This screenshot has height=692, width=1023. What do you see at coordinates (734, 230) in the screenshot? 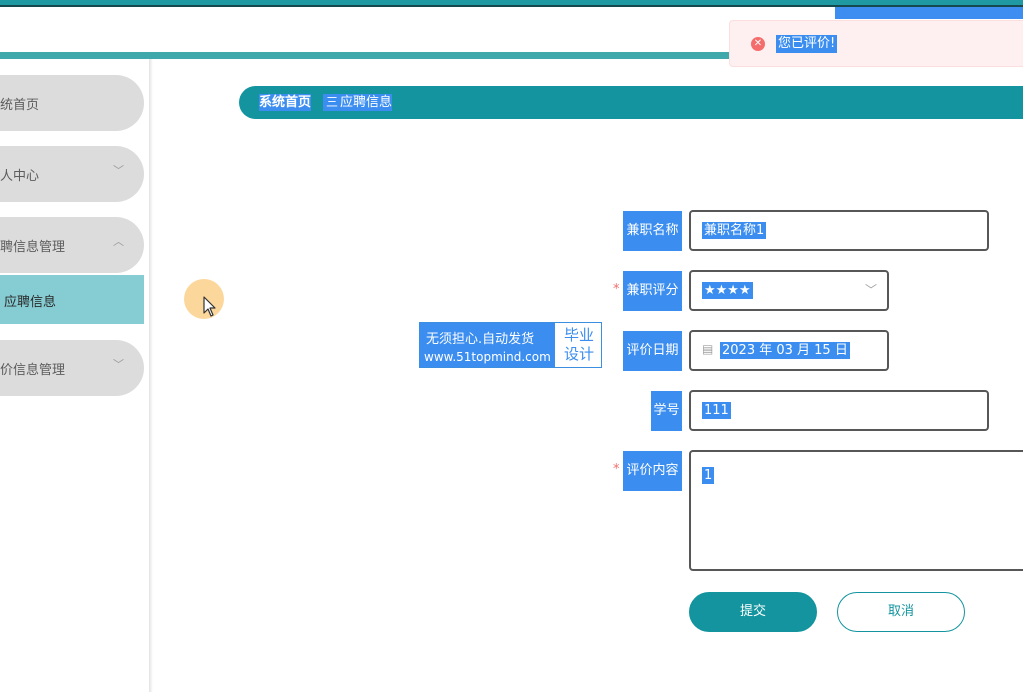
I see `job-name-value: 兼职名称1` at bounding box center [734, 230].